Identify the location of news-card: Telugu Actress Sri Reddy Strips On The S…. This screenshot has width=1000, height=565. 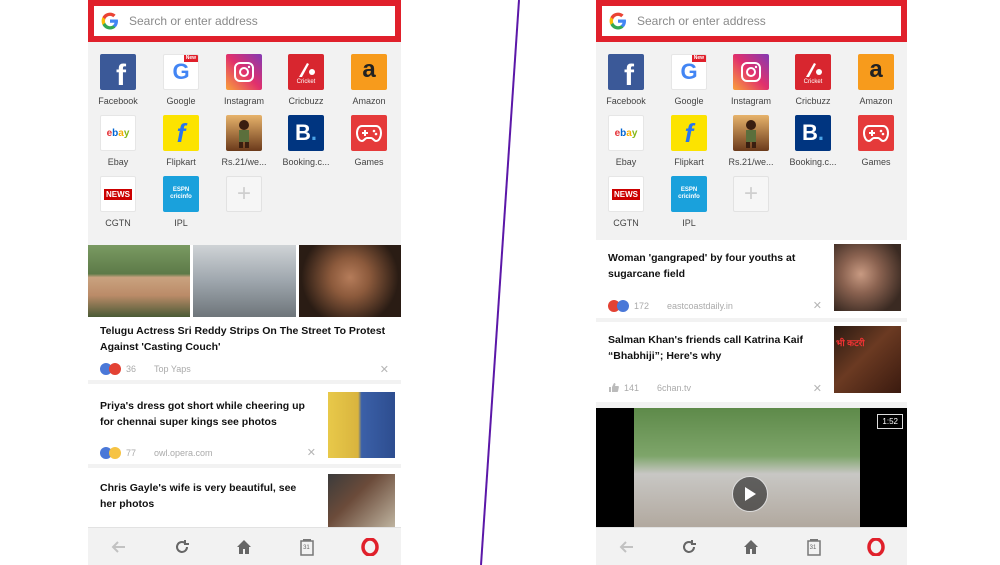
(244, 312).